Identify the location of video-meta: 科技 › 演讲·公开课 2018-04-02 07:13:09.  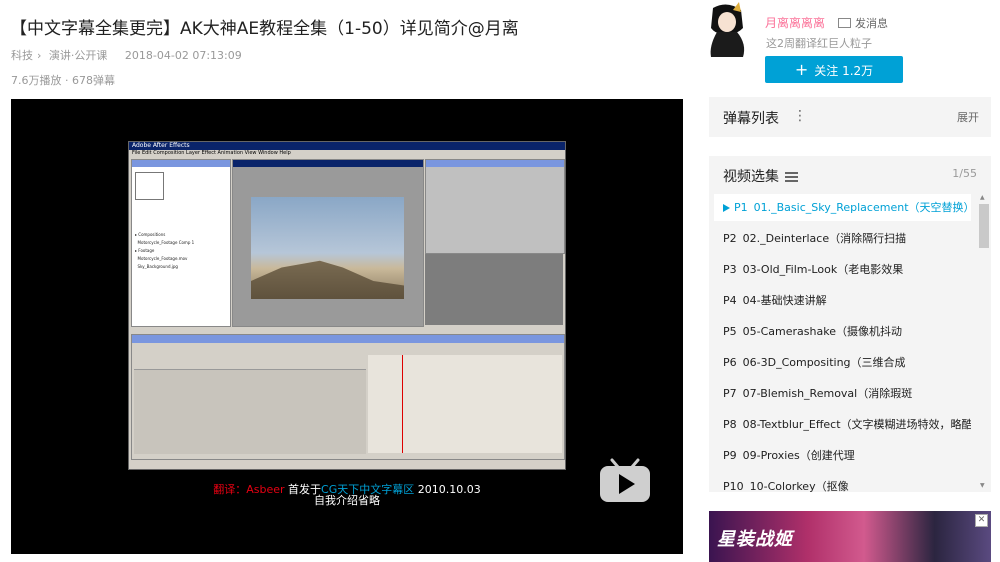
(128, 55).